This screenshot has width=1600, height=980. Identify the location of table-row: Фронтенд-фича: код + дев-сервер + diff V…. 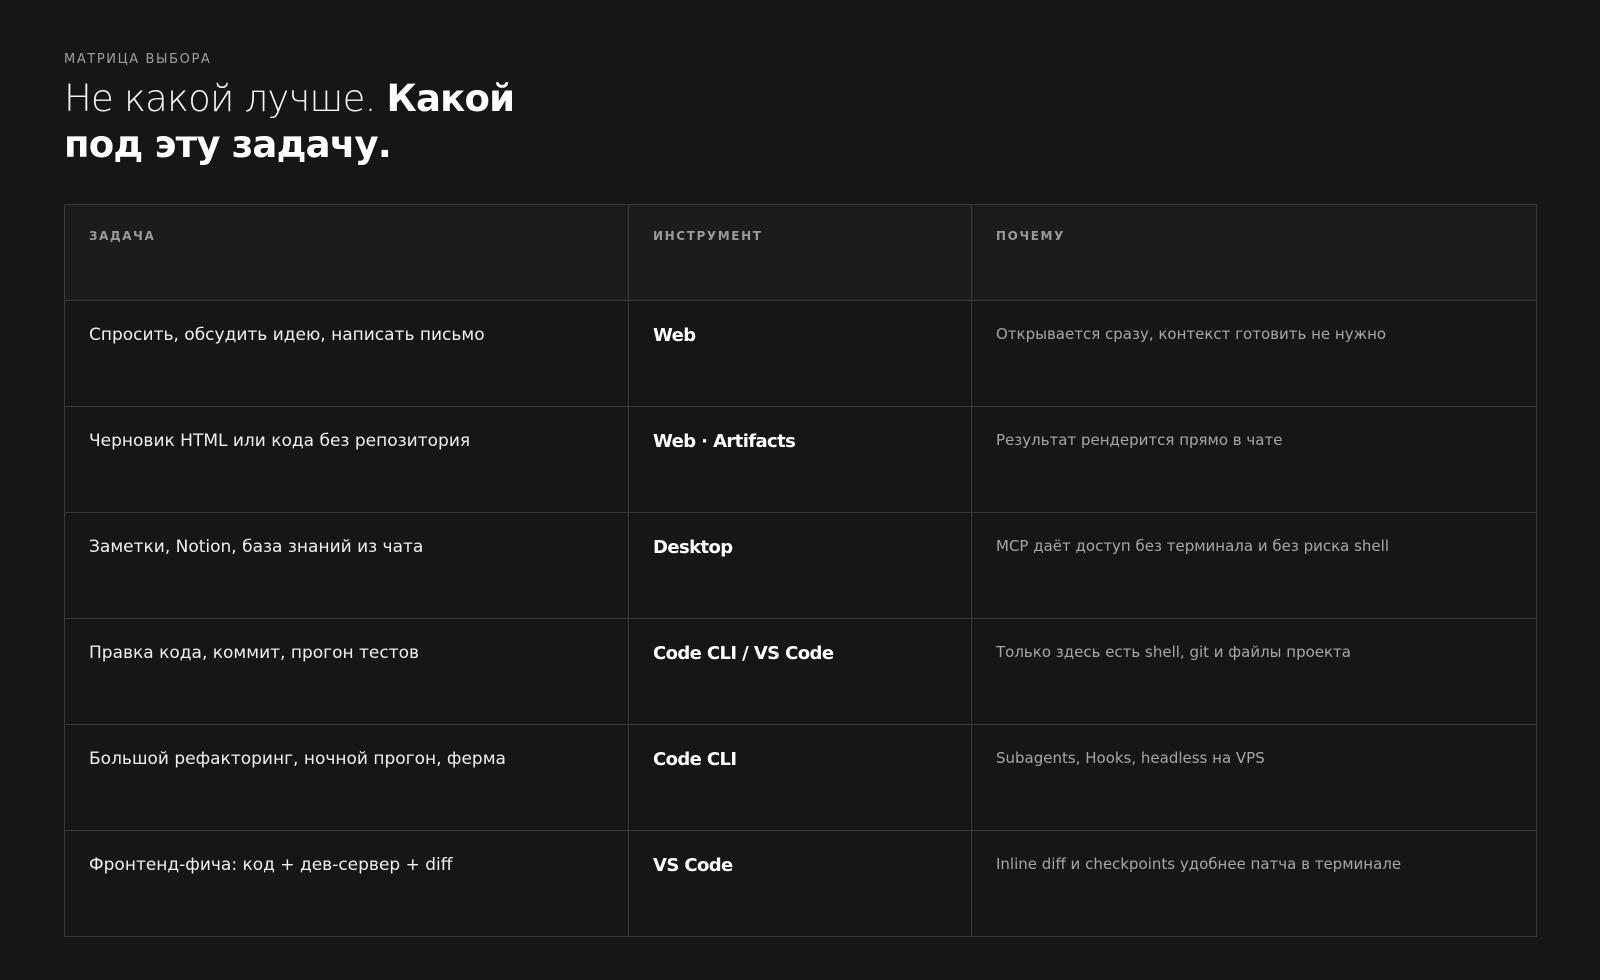
(800, 883).